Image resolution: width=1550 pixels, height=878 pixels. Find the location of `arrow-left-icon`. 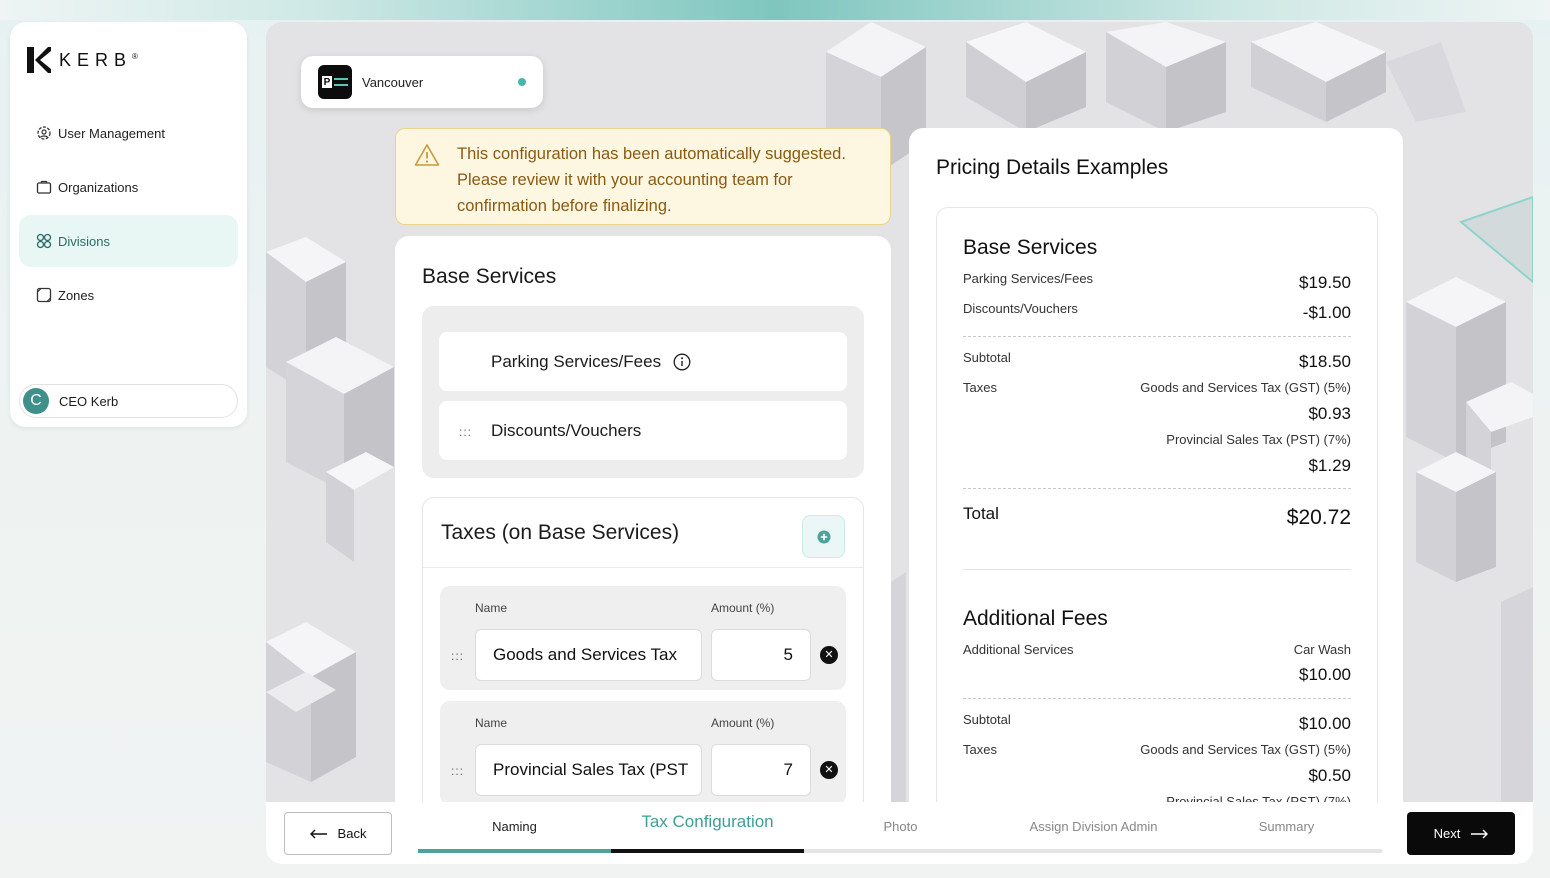

arrow-left-icon is located at coordinates (318, 833).